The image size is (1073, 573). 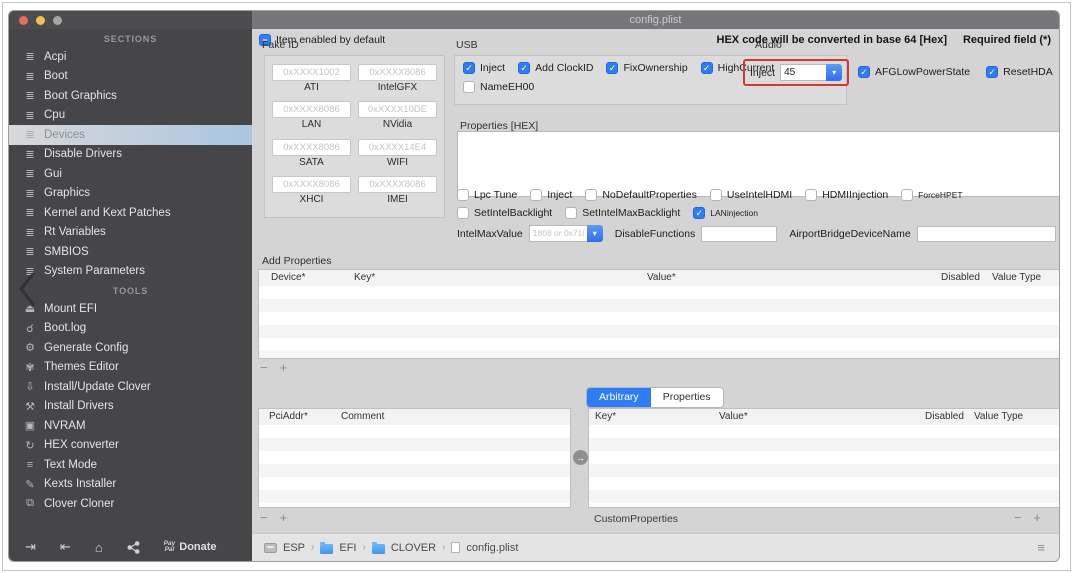 What do you see at coordinates (30, 547) in the screenshot?
I see `open-config-icon: ⇥` at bounding box center [30, 547].